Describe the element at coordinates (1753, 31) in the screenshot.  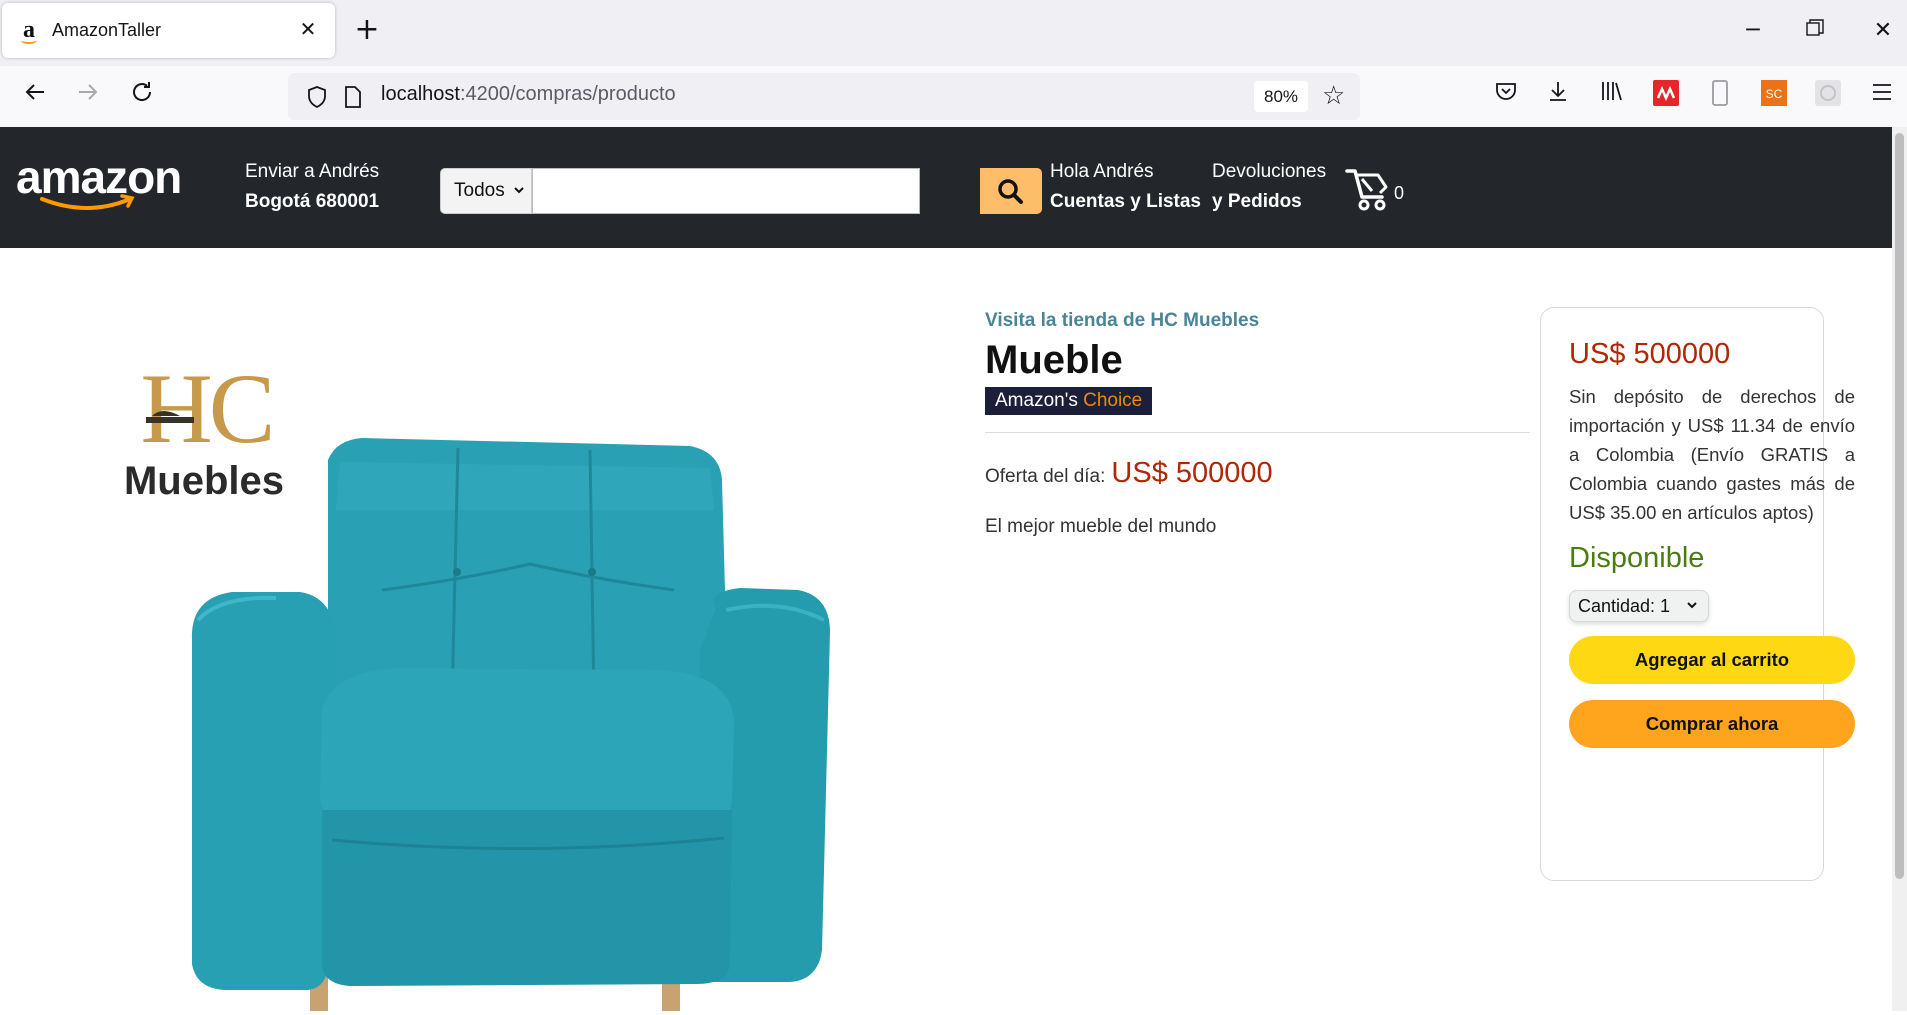
I see `minimize-icon: ─` at that location.